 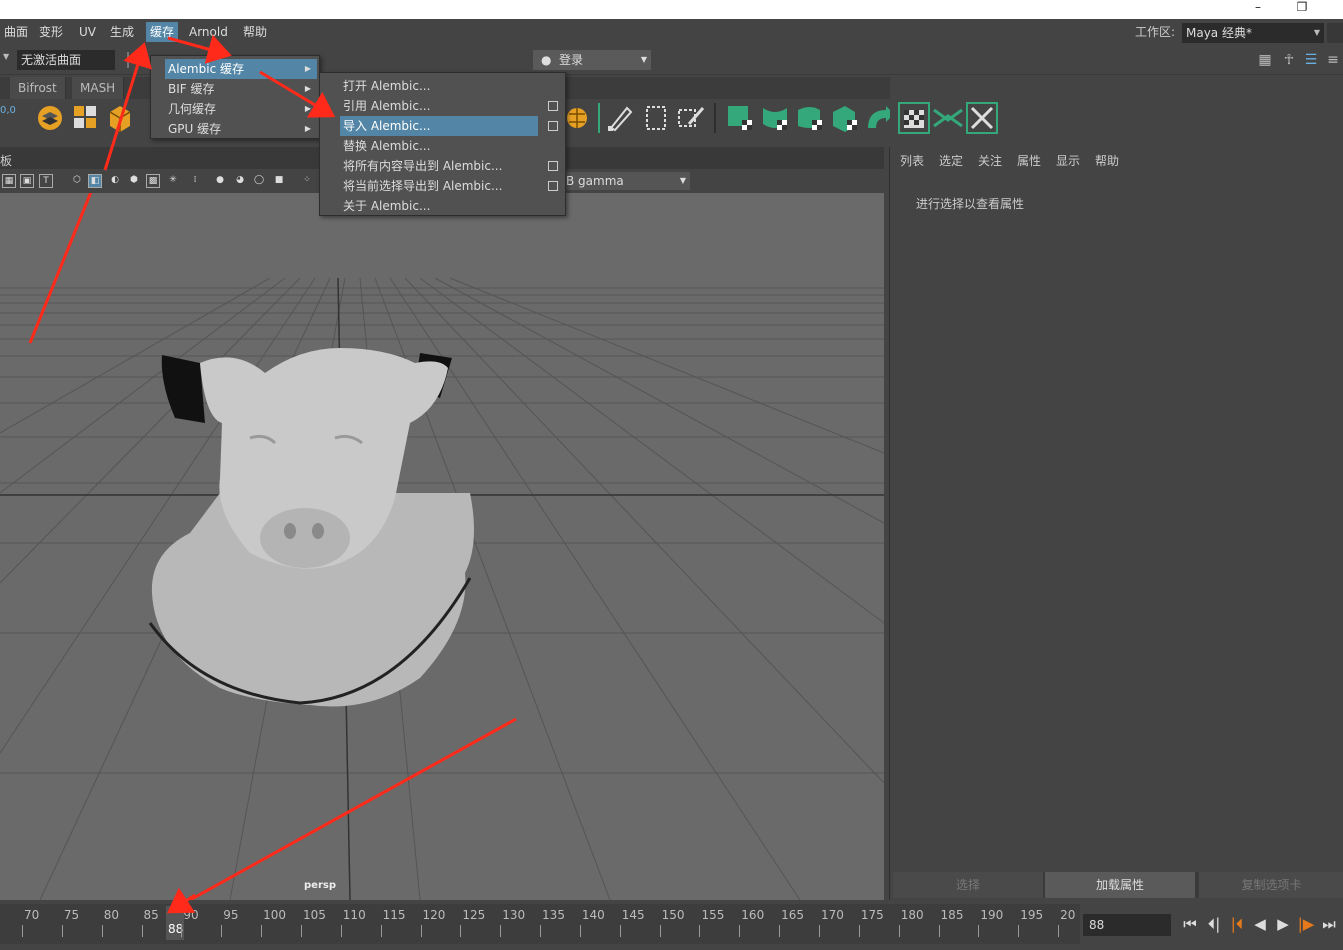 I want to click on uv-plane-icon, so click(x=740, y=118).